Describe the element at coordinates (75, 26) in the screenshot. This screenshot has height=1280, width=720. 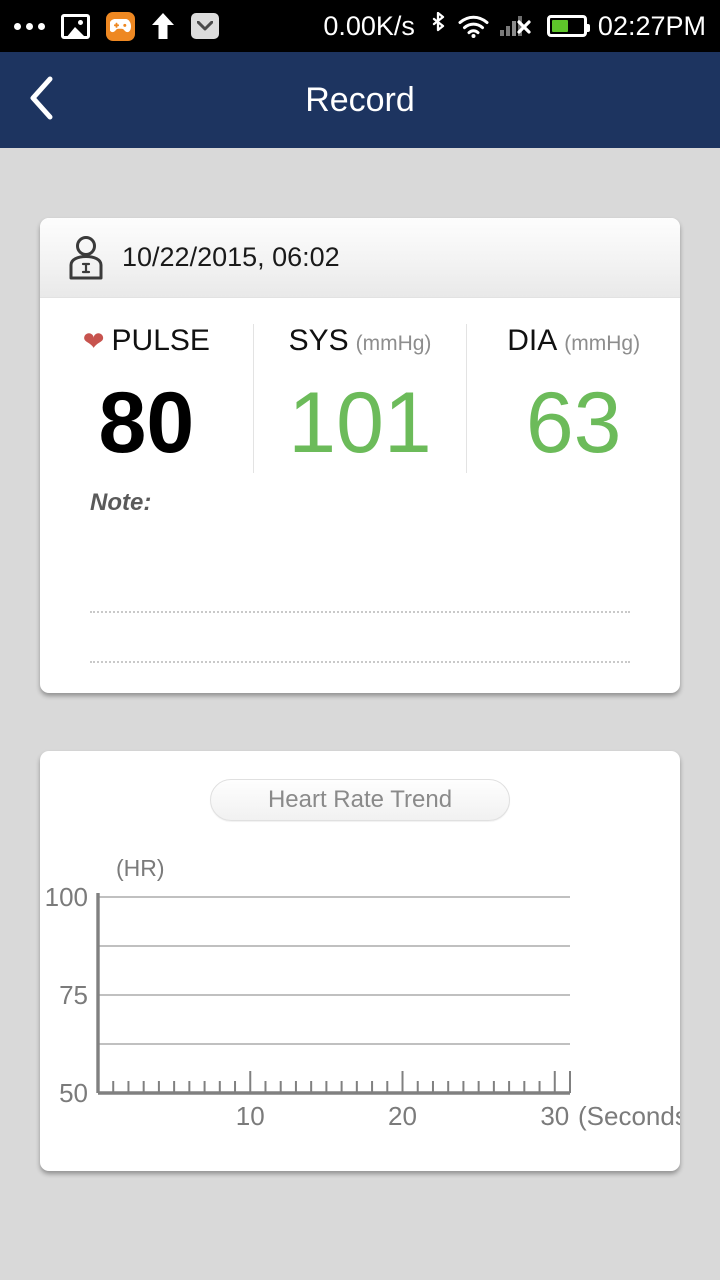
I see `photo-icon` at that location.